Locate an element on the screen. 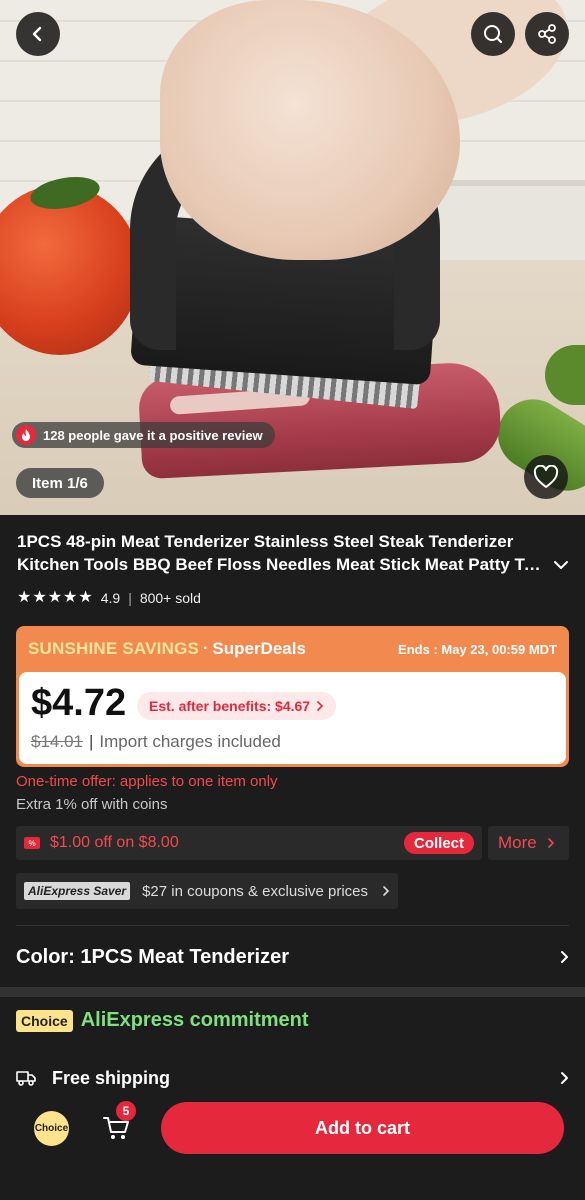 Image resolution: width=585 pixels, height=1200 pixels. one-time-offer-text: One-time offer: applies to one item only is located at coordinates (147, 781).